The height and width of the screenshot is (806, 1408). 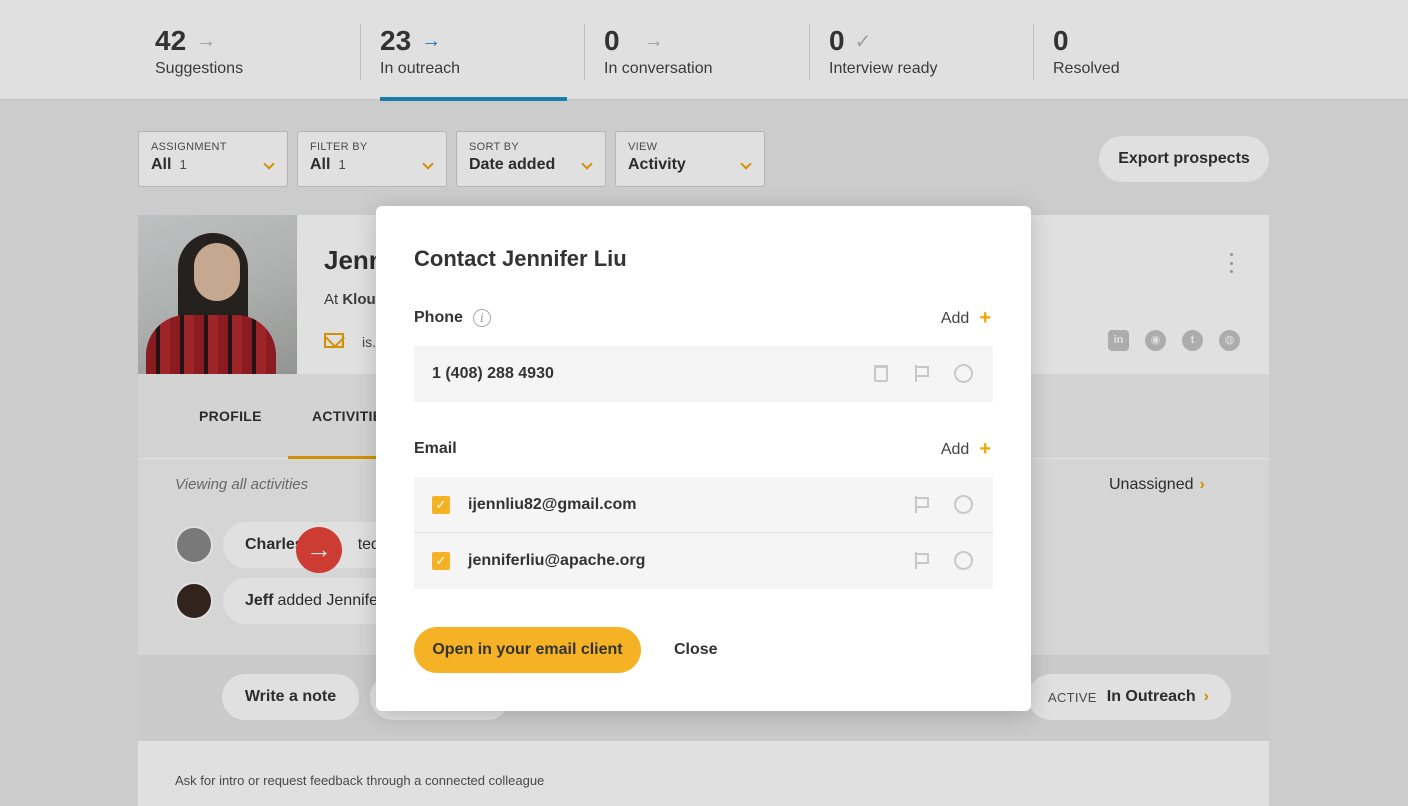 I want to click on email-row: ✓ ijennliu82@gmail.com, so click(x=703, y=505).